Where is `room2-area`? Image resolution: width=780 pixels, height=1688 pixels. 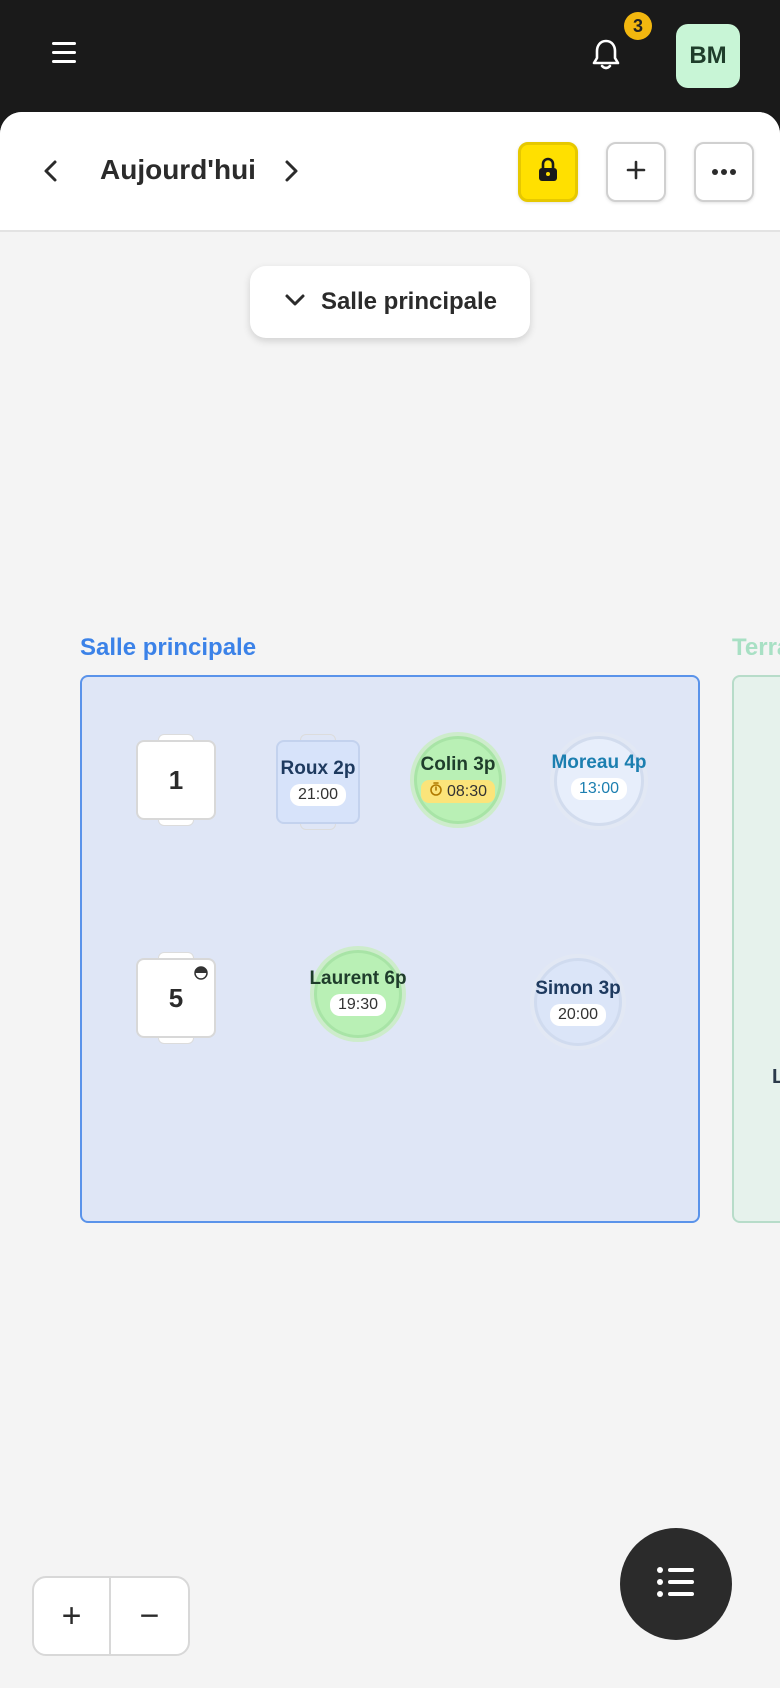 room2-area is located at coordinates (756, 949).